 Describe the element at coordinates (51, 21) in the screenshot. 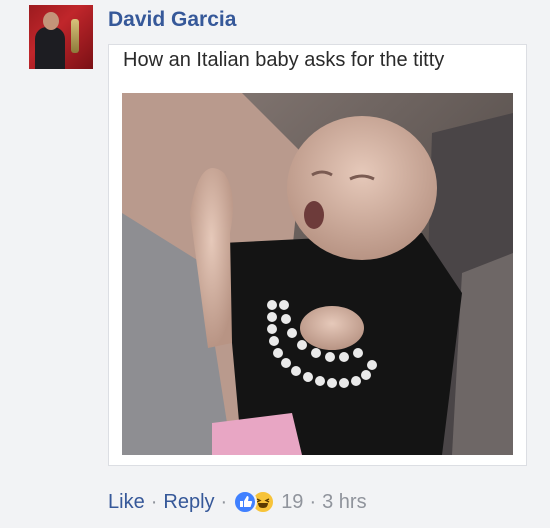

I see `avatar-head` at that location.